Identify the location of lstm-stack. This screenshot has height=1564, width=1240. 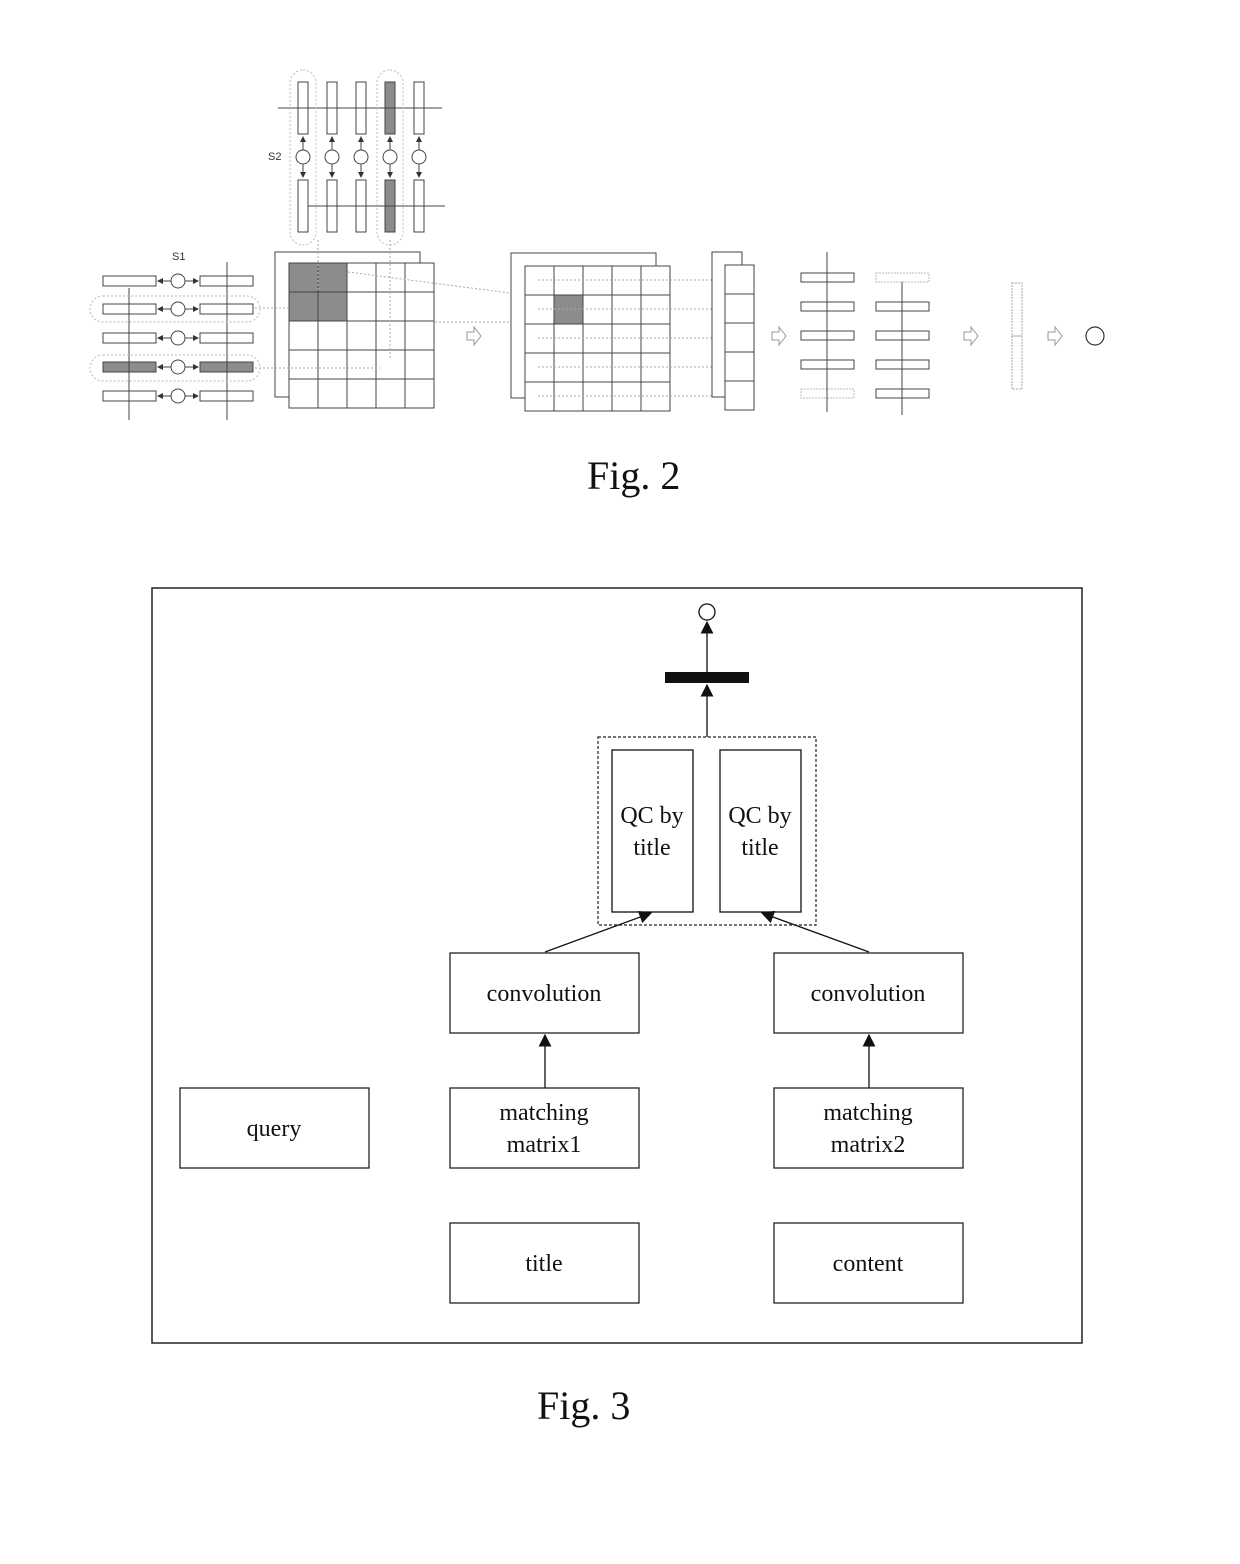
(865, 333).